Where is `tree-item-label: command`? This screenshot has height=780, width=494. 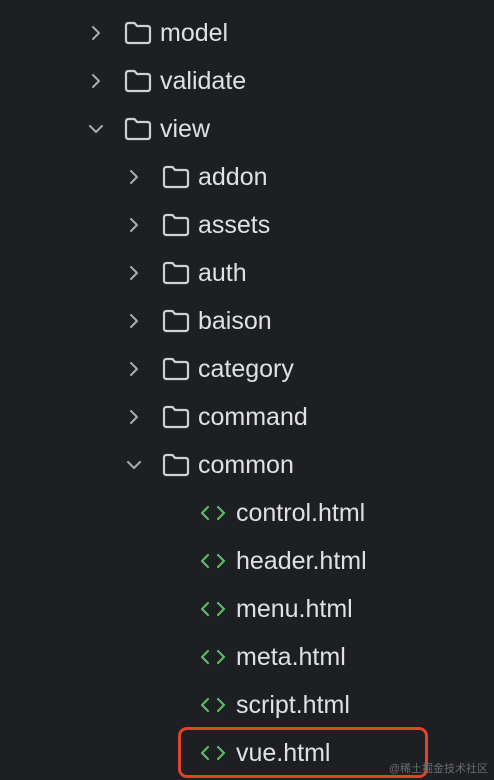
tree-item-label: command is located at coordinates (253, 417).